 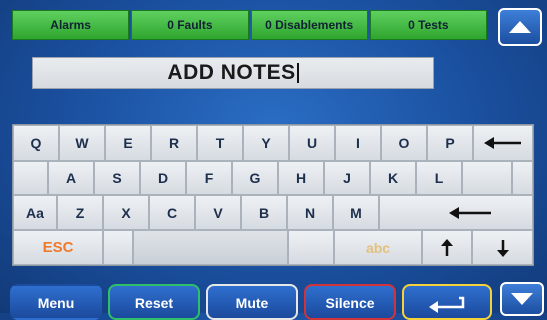 I want to click on space-bar, so click(x=210, y=247).